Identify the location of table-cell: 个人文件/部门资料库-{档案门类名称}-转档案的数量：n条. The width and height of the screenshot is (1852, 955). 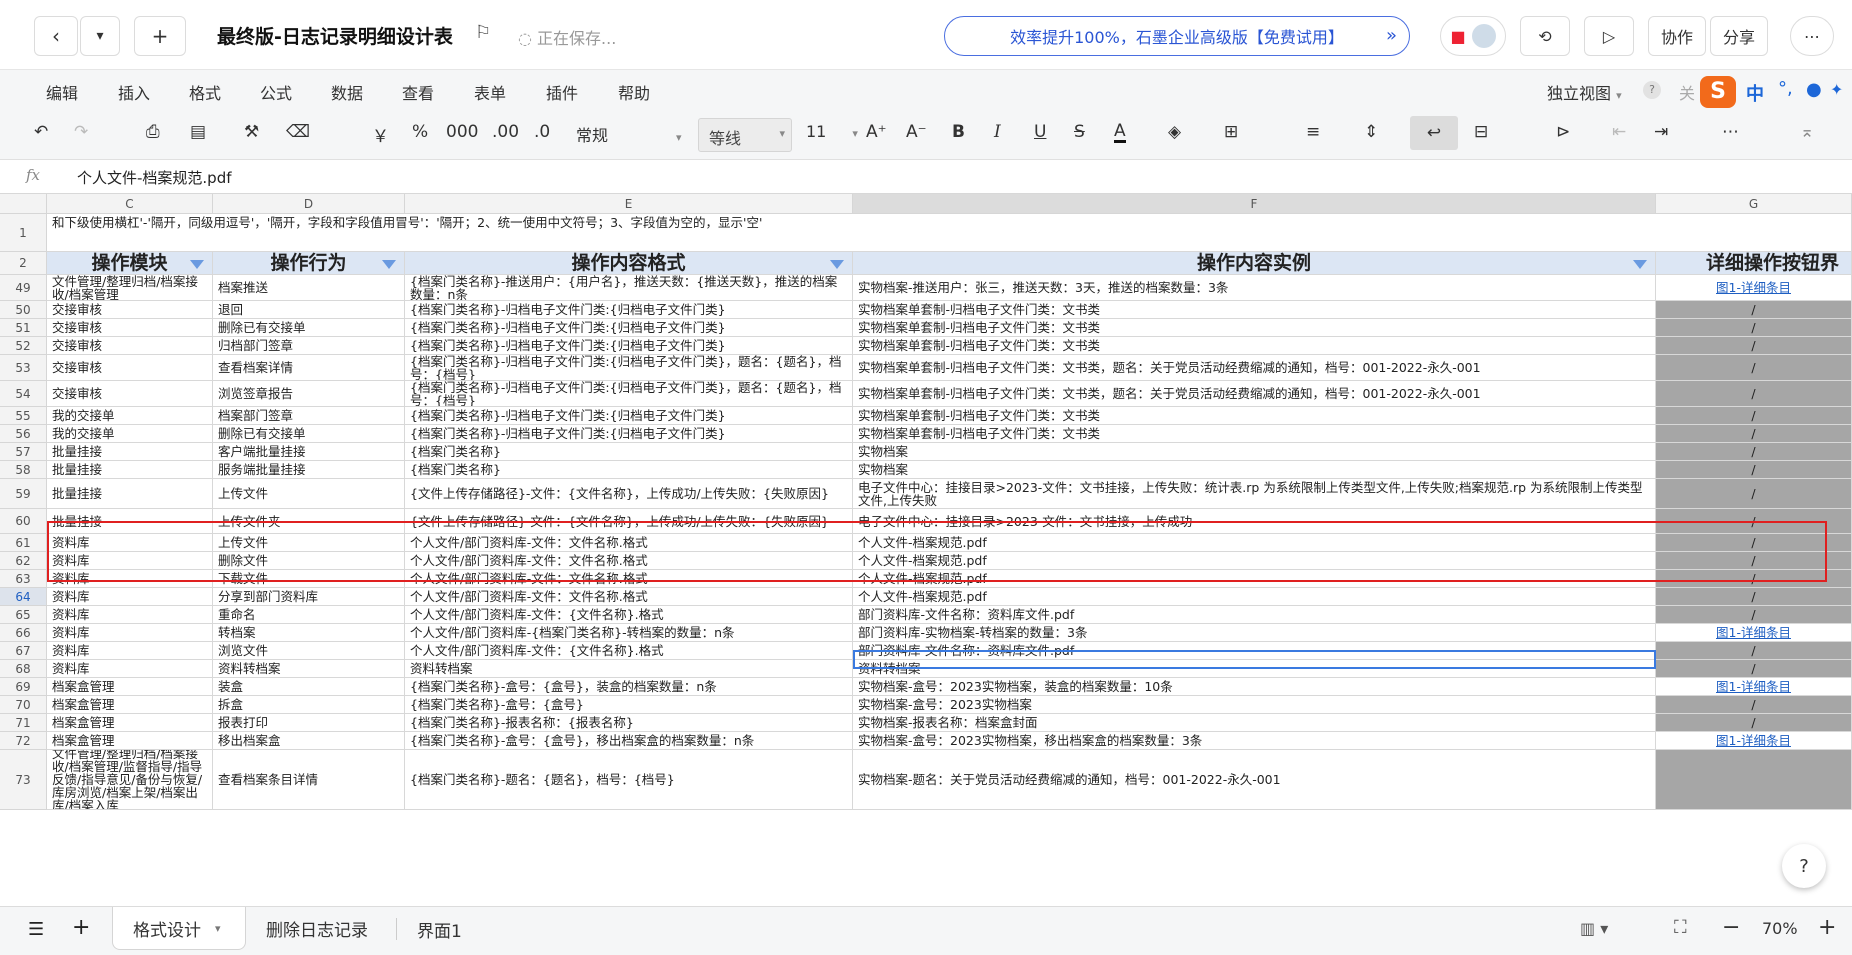
(629, 633).